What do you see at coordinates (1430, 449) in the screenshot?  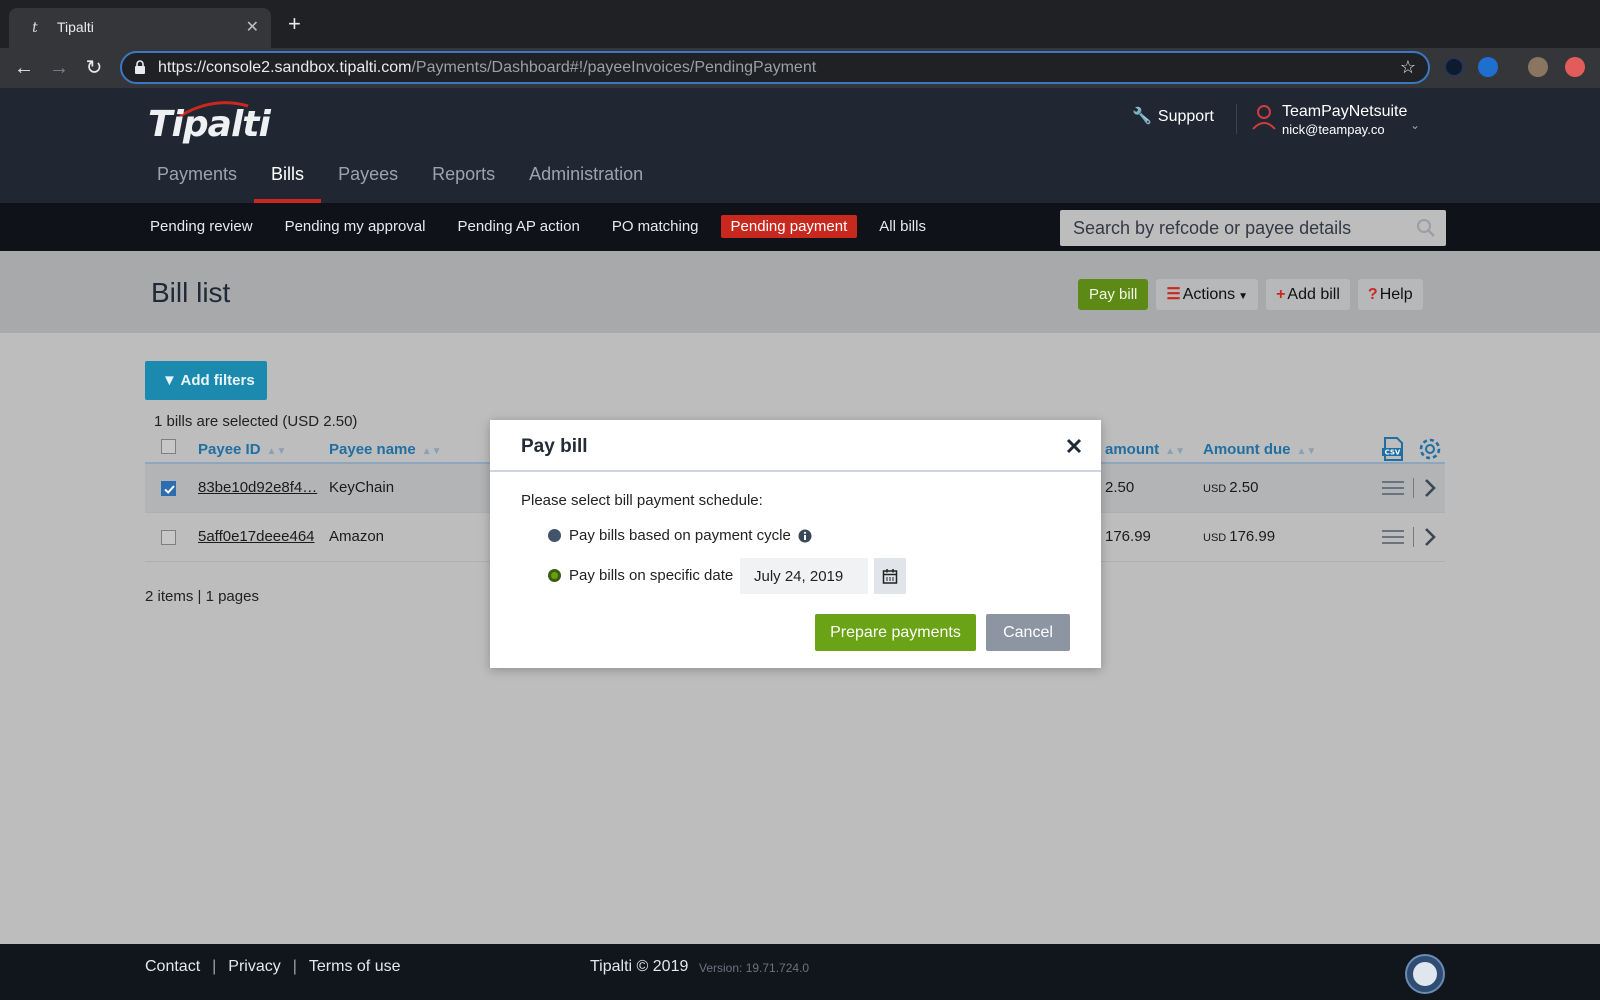 I see `gear-icon` at bounding box center [1430, 449].